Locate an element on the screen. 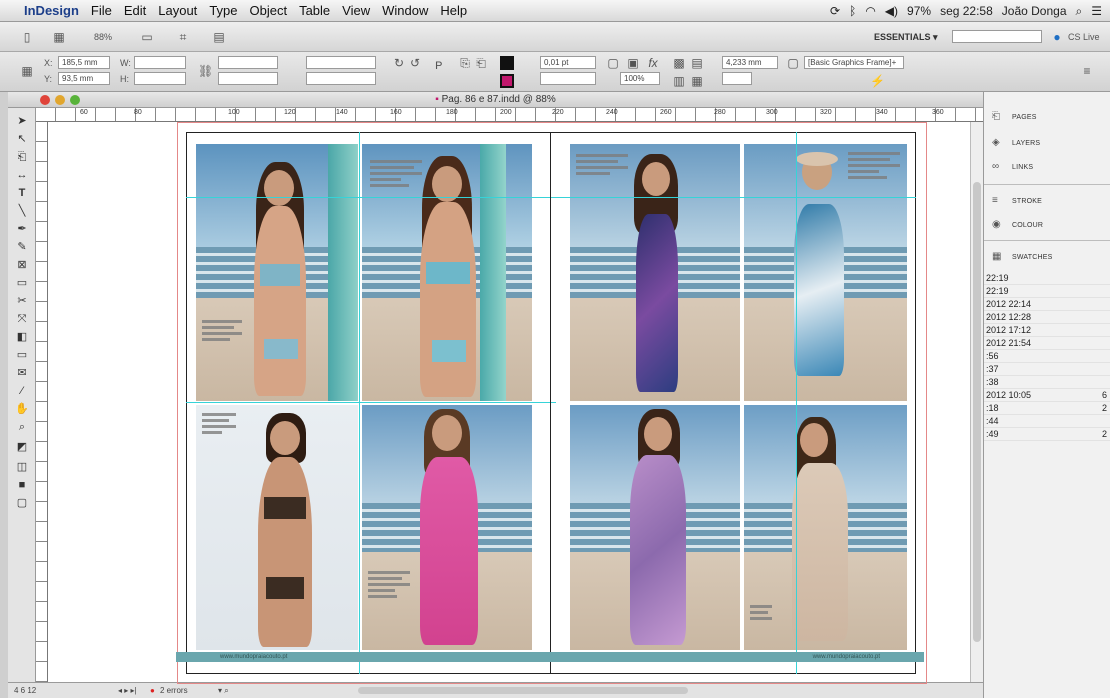  opacity-field: 100% is located at coordinates (640, 78).